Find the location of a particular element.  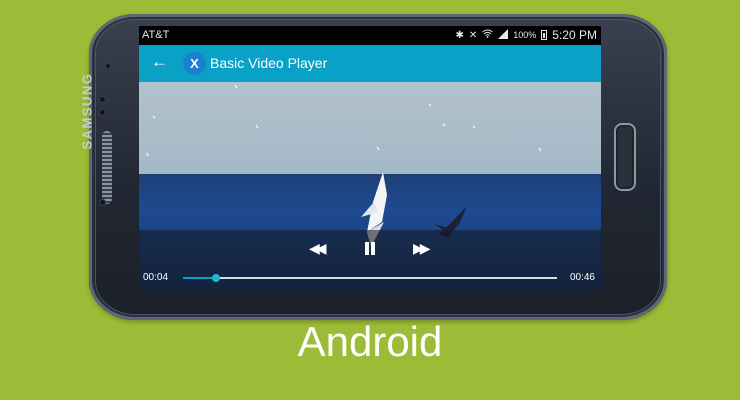

battery-icon is located at coordinates (544, 35).